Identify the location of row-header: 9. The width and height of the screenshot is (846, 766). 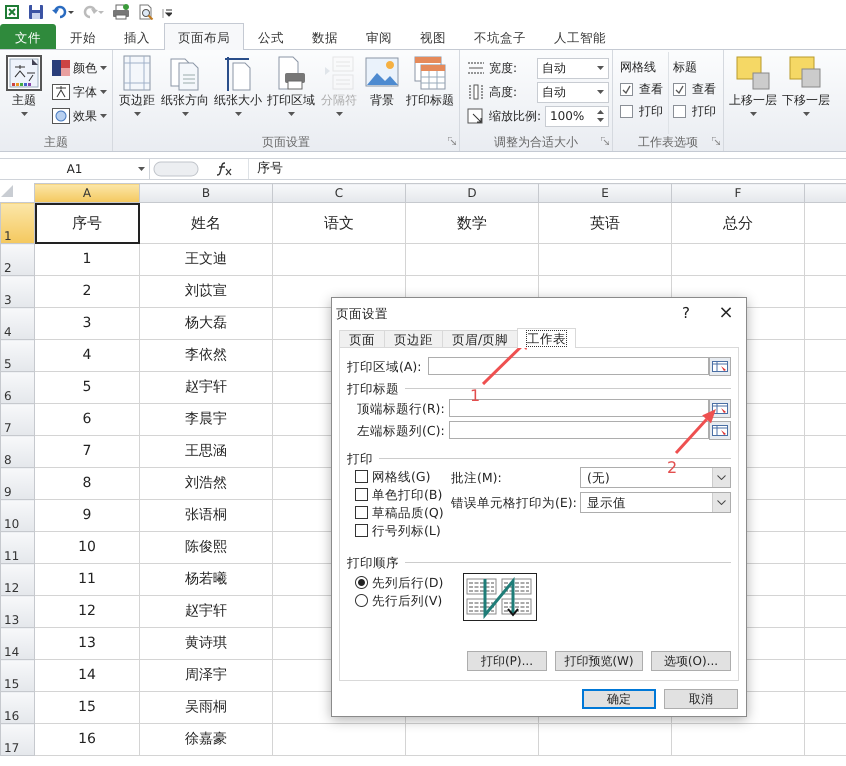
(17, 484).